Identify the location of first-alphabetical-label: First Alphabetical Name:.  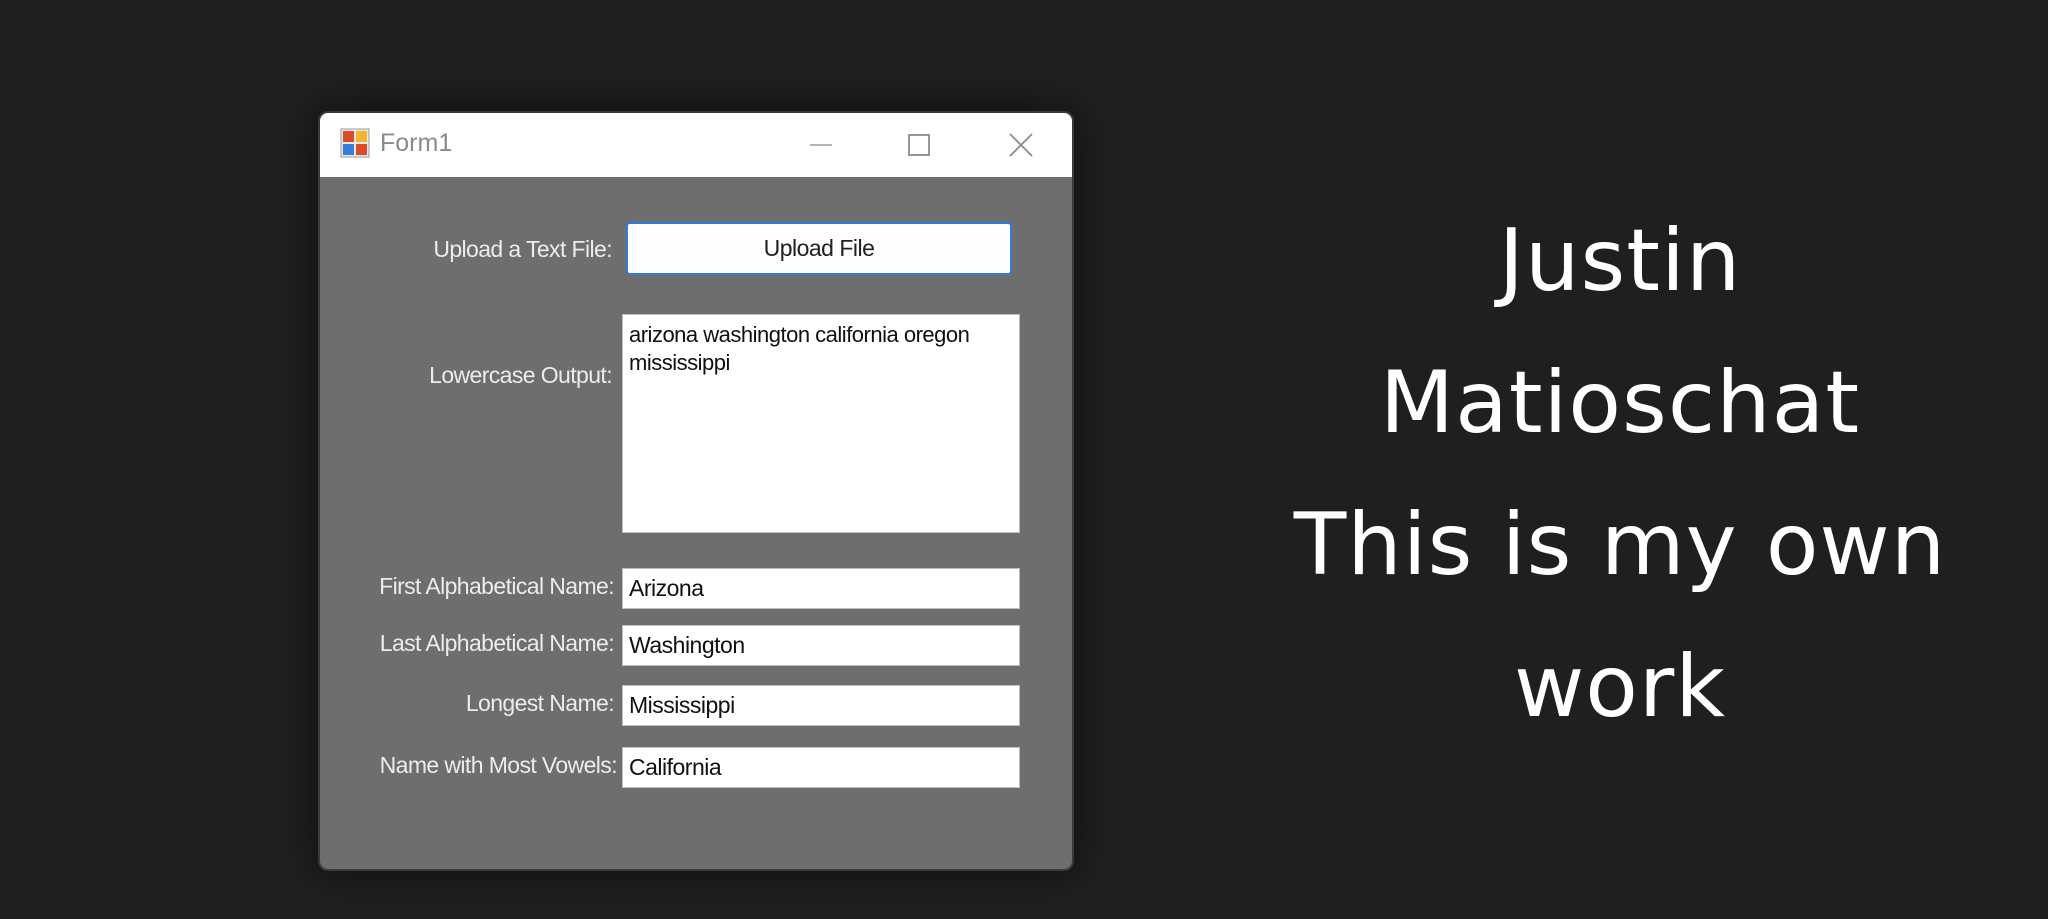
(496, 586).